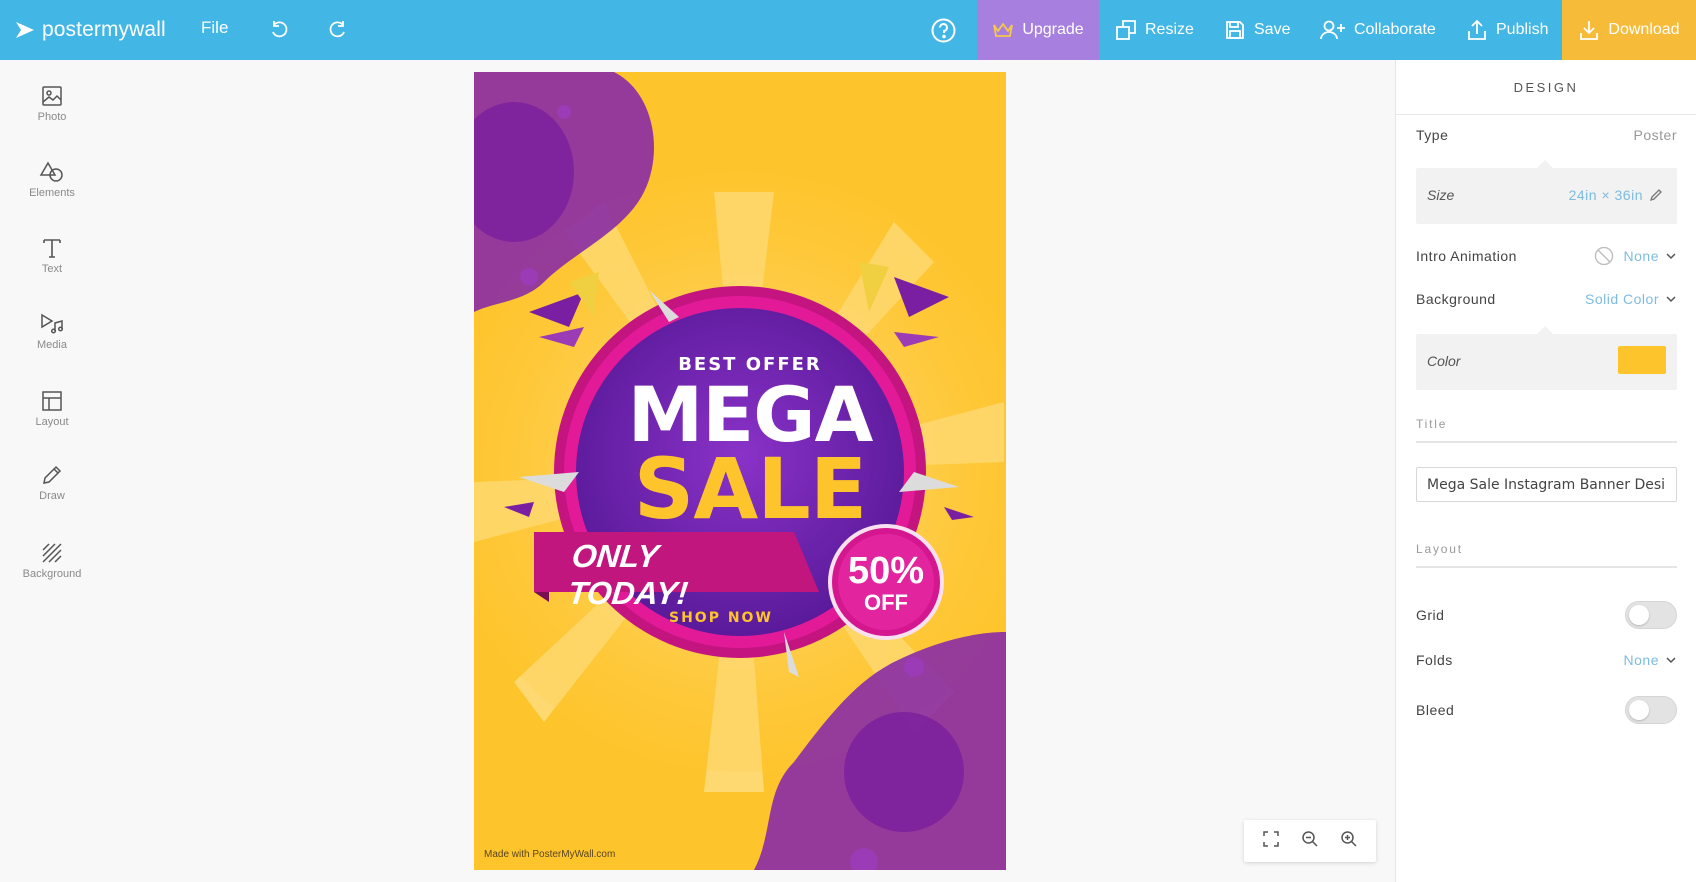  I want to click on zoom-out-icon, so click(1310, 841).